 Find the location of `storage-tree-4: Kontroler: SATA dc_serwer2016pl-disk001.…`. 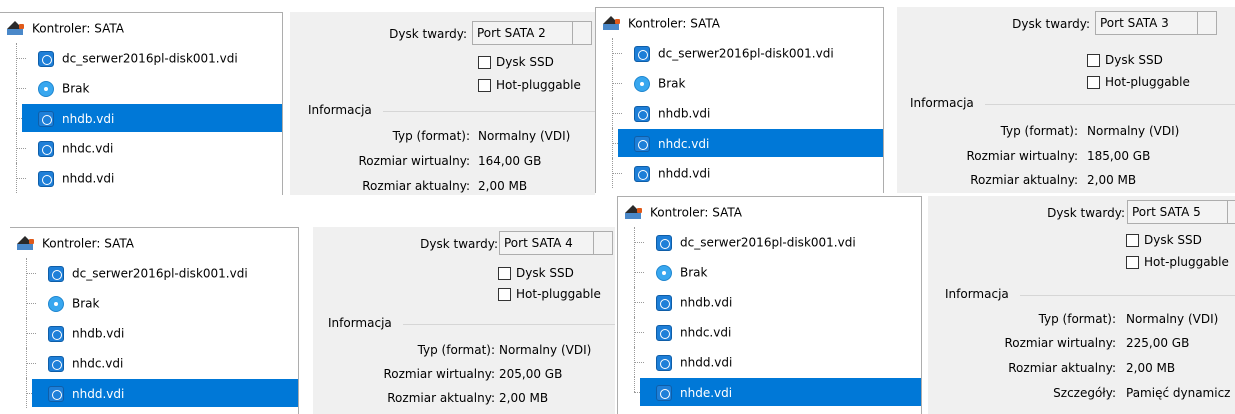

storage-tree-4: Kontroler: SATA dc_serwer2016pl-disk001.… is located at coordinates (769, 305).